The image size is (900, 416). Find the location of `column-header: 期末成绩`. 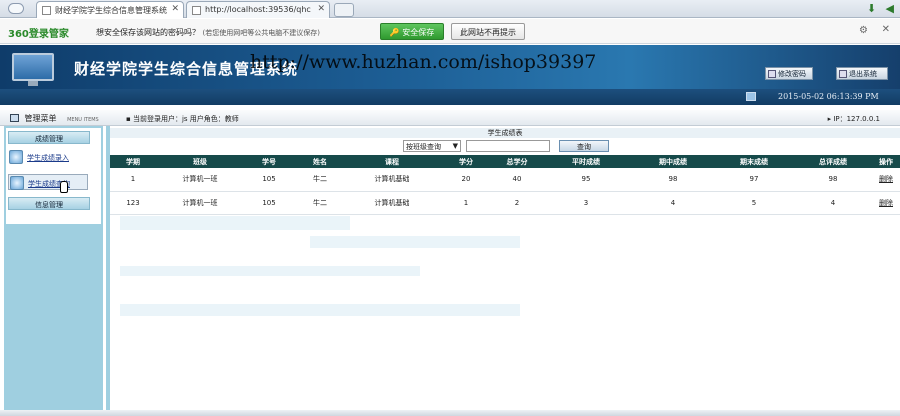

column-header: 期末成绩 is located at coordinates (754, 161).